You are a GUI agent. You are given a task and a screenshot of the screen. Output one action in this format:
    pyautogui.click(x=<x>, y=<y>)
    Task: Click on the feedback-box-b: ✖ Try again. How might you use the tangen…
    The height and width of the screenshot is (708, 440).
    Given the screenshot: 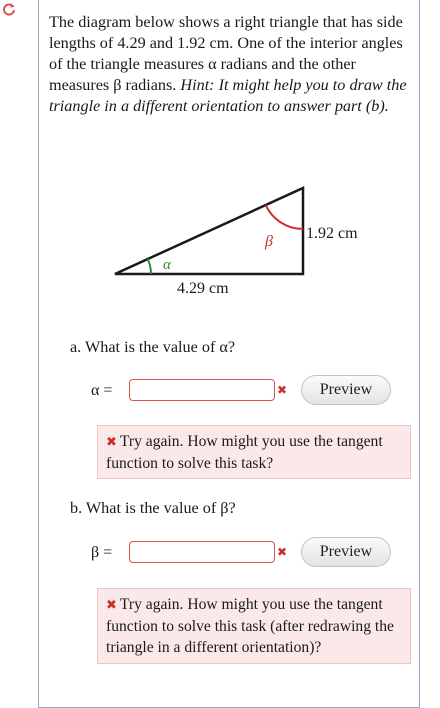 What is the action you would take?
    pyautogui.click(x=254, y=626)
    